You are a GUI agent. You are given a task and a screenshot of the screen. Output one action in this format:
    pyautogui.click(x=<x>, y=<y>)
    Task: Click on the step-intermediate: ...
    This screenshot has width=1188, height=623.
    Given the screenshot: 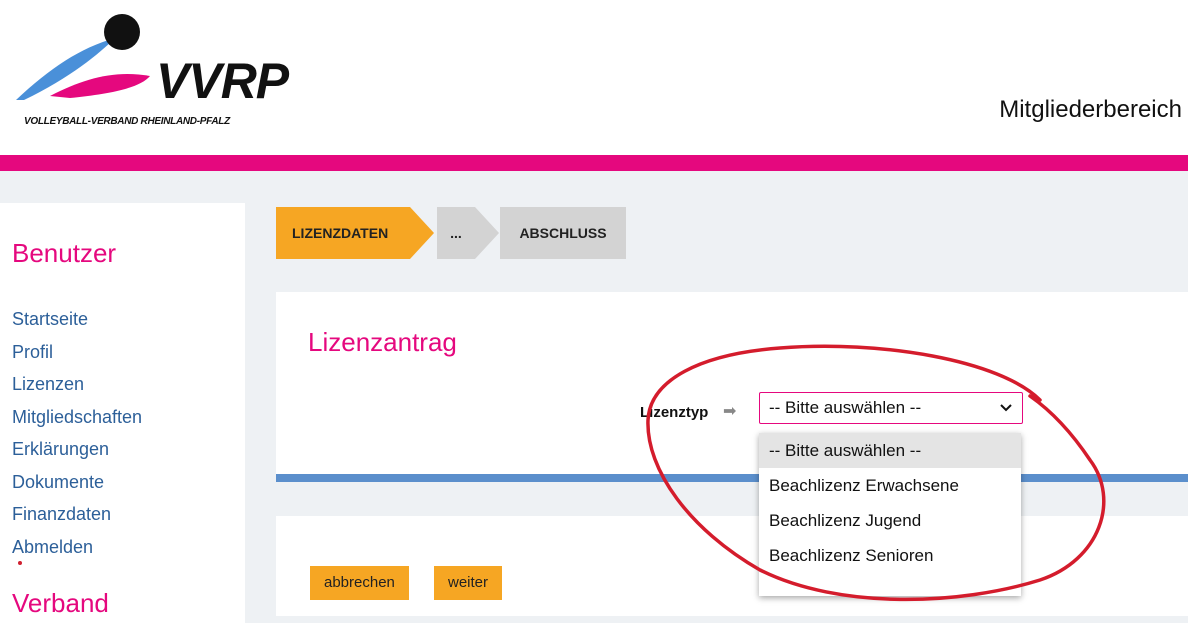 What is the action you would take?
    pyautogui.click(x=468, y=233)
    